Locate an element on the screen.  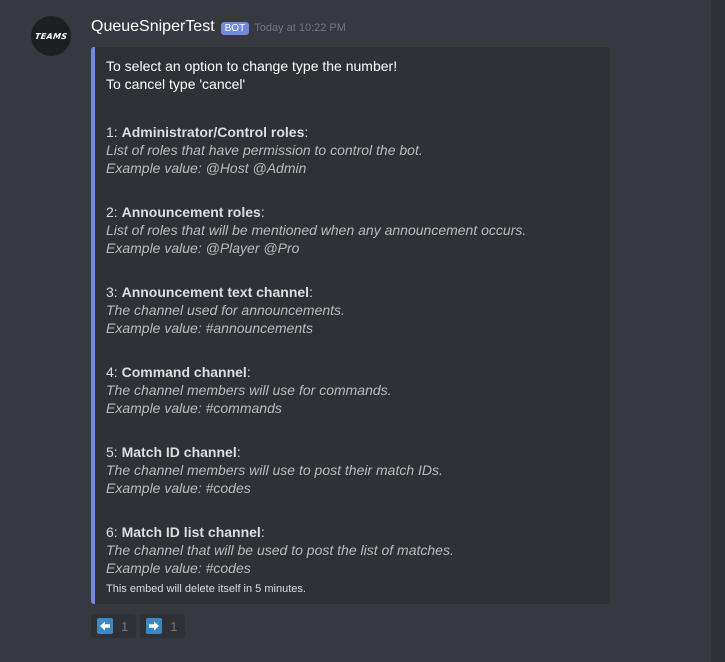
username: QueueSniperTest is located at coordinates (153, 27).